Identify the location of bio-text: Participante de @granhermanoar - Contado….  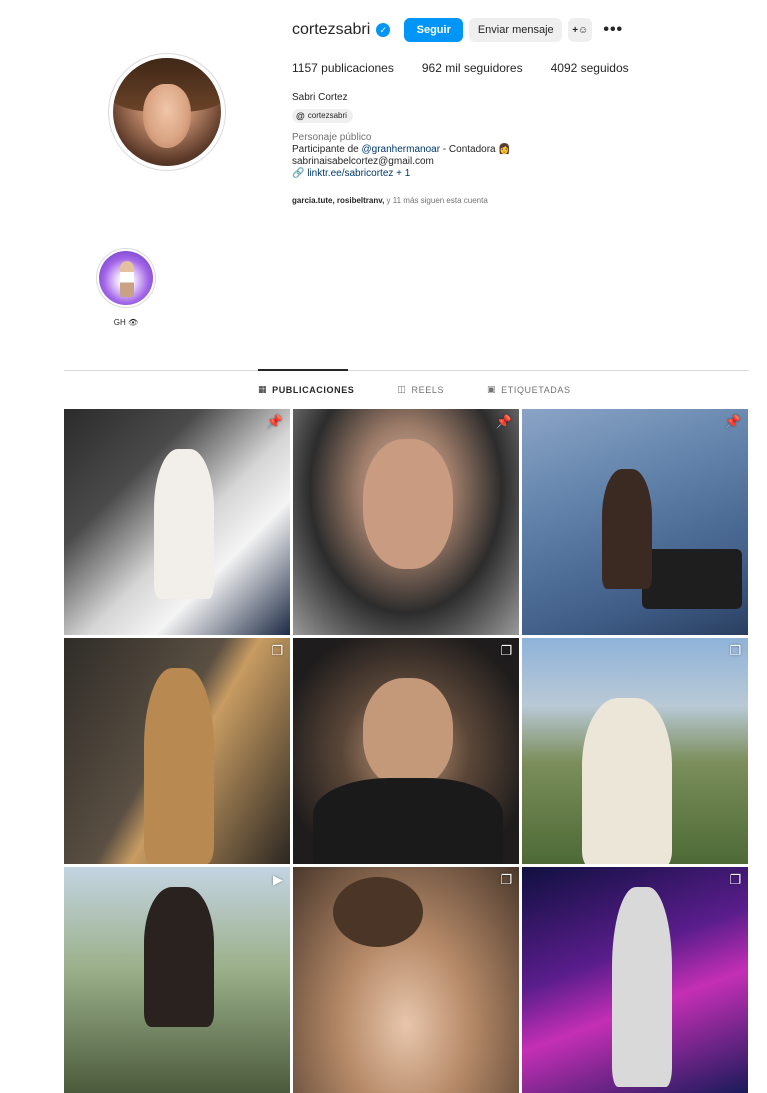
(401, 150).